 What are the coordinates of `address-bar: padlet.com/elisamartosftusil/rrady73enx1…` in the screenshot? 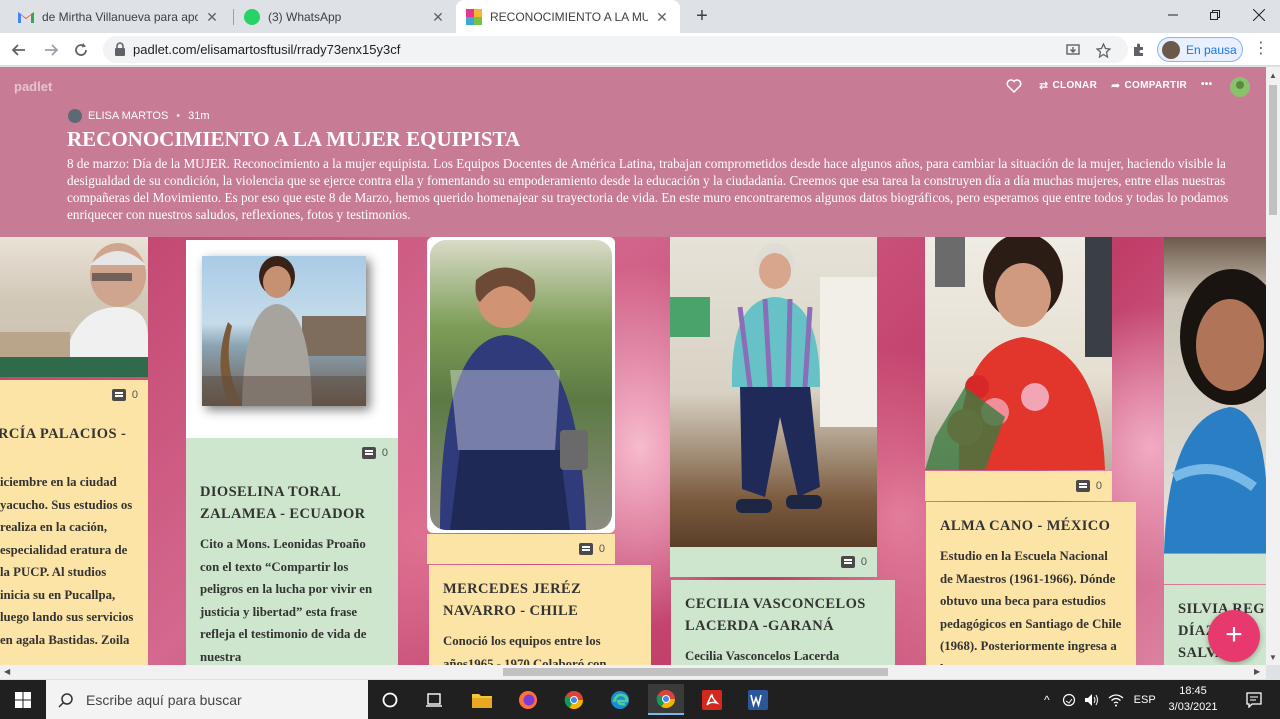 It's located at (615, 49).